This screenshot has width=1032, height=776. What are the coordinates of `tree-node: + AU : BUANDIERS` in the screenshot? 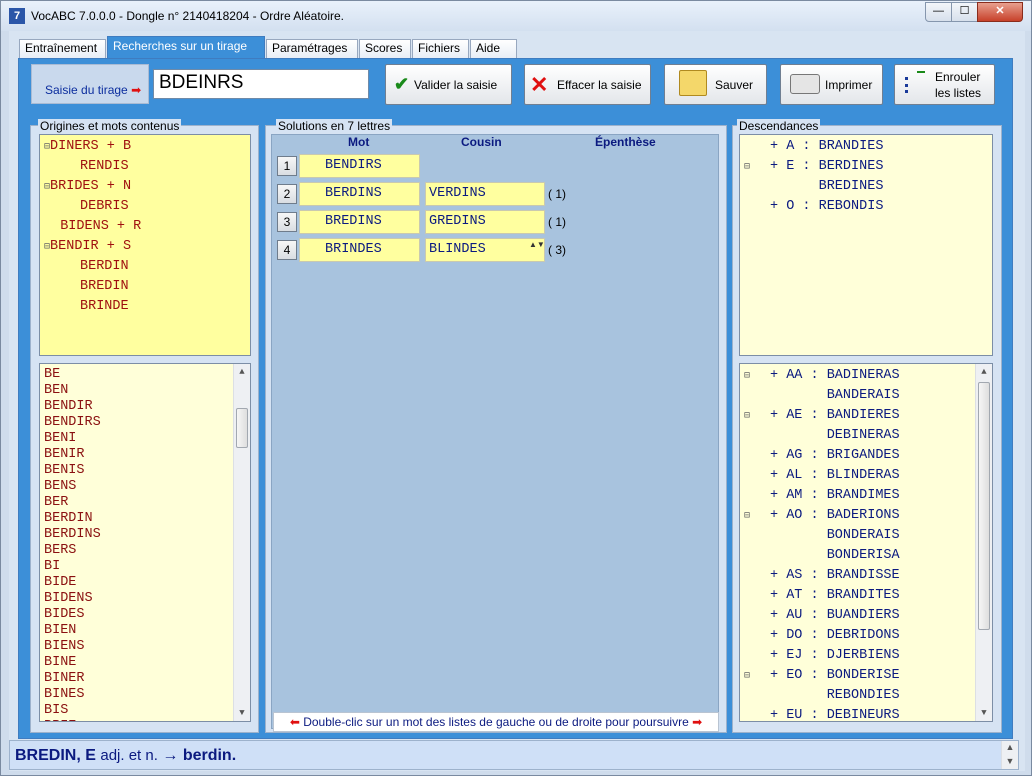 It's located at (822, 615).